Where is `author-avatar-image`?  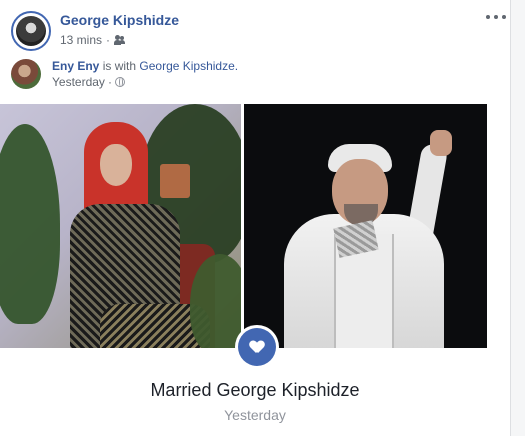
author-avatar-image is located at coordinates (31, 31).